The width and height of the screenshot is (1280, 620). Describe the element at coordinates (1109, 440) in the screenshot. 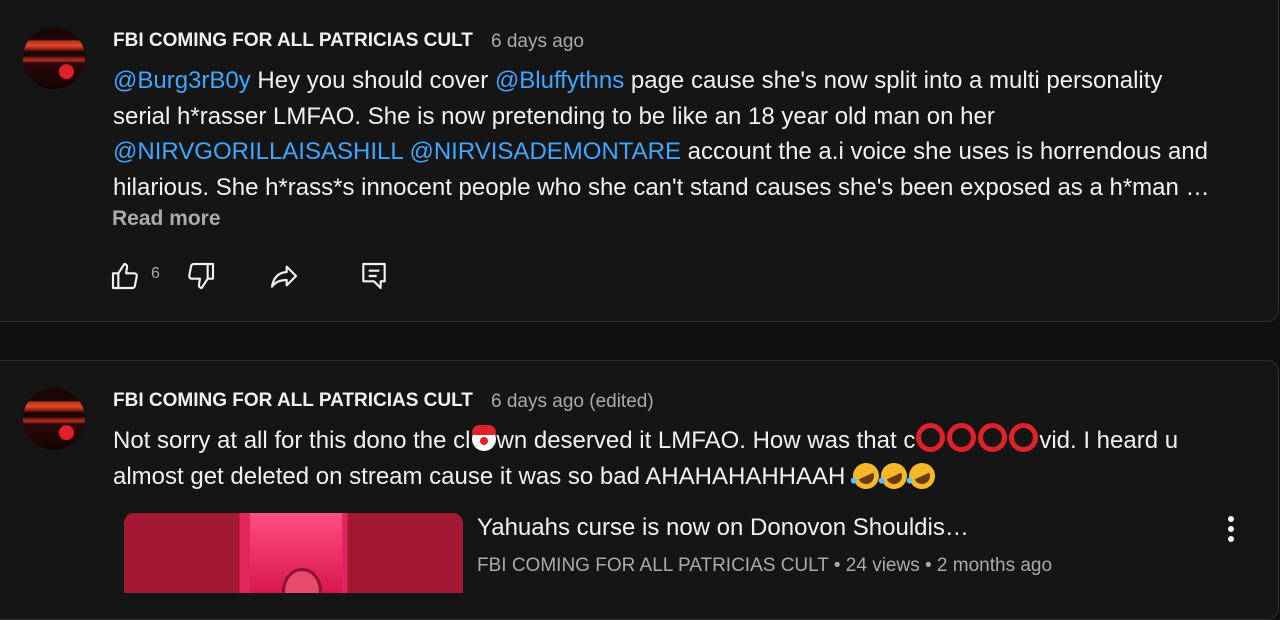

I see `text-segment: vid. I heard u` at that location.